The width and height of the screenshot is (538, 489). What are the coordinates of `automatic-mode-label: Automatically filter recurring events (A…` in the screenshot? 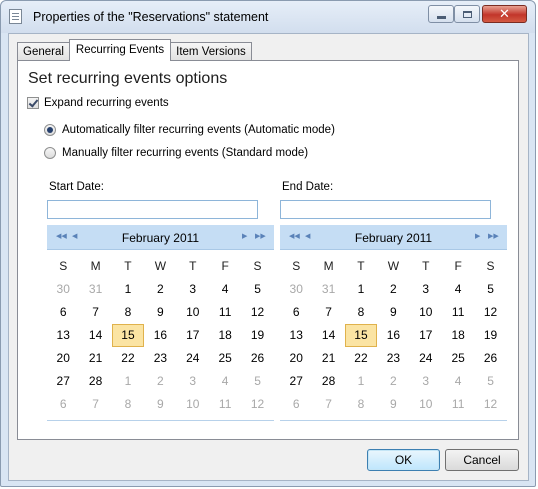 It's located at (198, 130).